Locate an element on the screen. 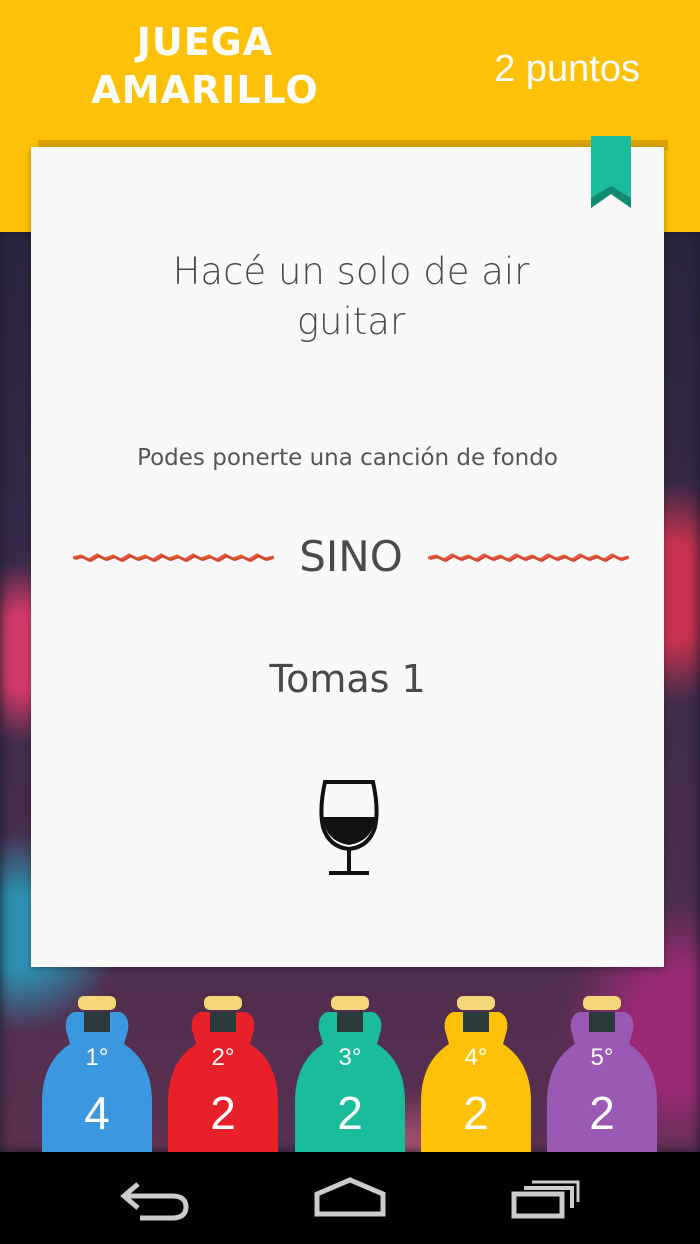  player-rank: 3° is located at coordinates (350, 1057).